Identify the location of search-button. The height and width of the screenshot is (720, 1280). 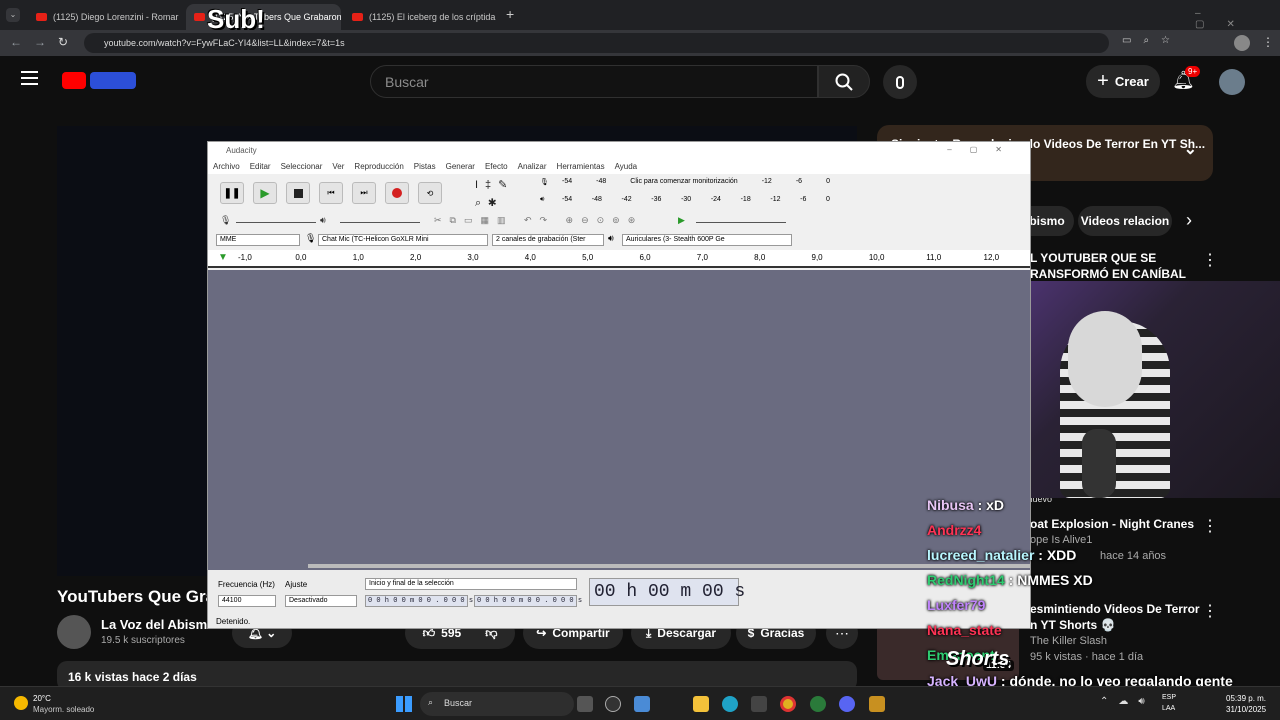
(844, 81).